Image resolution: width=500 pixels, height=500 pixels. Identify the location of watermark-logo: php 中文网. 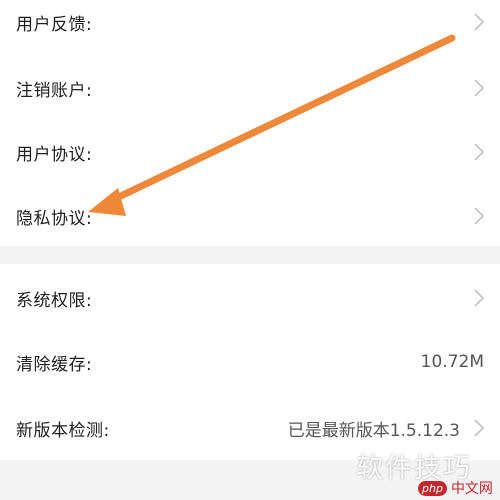
(455, 488).